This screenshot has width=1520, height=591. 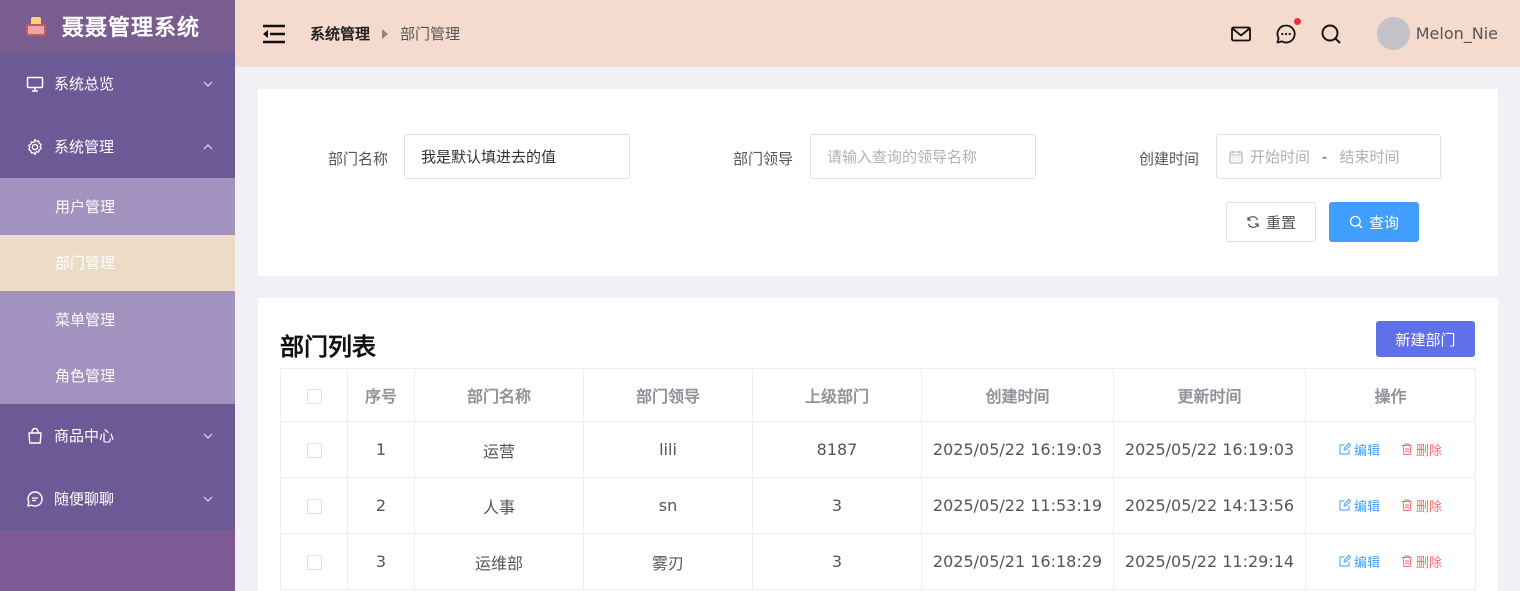 I want to click on sidebar-item-roles: 角色管理, so click(x=117, y=375).